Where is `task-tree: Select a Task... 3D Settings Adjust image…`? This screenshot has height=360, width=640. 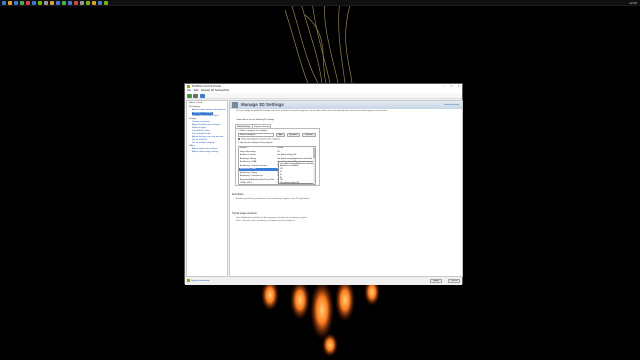 task-tree: Select a Task... 3D Settings Adjust image… is located at coordinates (207, 188).